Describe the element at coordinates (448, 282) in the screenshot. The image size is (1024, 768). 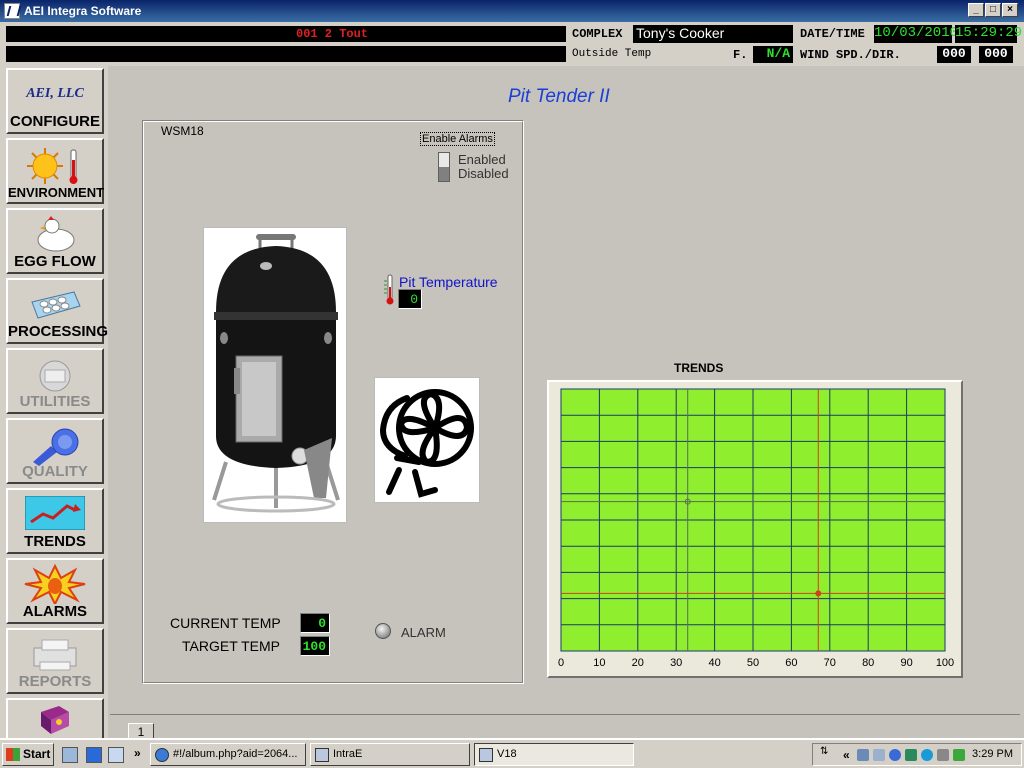
I see `pit-temperature-label: Pit Temperature` at that location.